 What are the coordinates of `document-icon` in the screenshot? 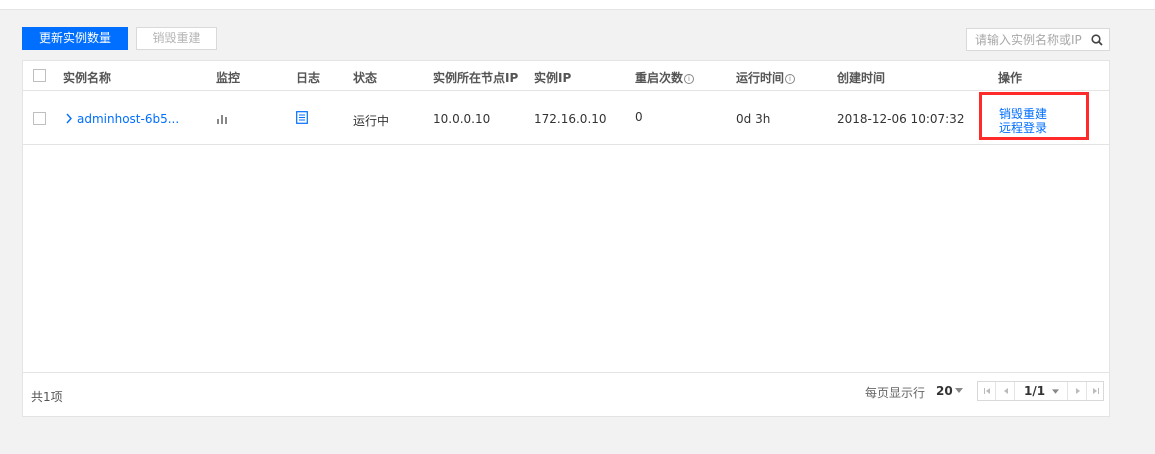 It's located at (302, 117).